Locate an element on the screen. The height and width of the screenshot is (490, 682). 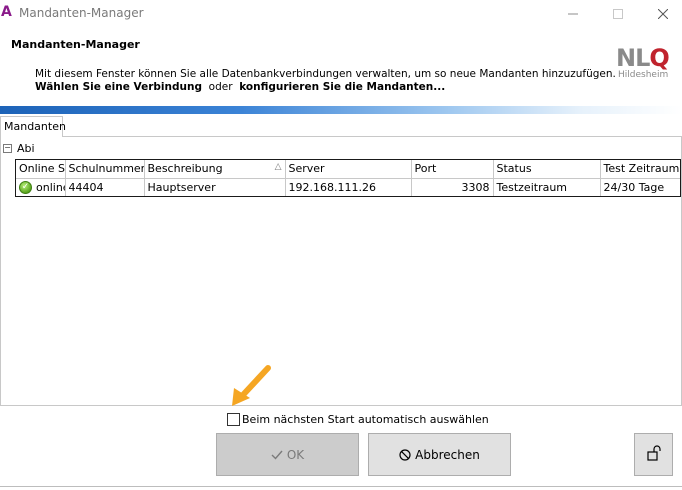
cell-test-zeitraum: 24/30 Tage is located at coordinates (634, 187).